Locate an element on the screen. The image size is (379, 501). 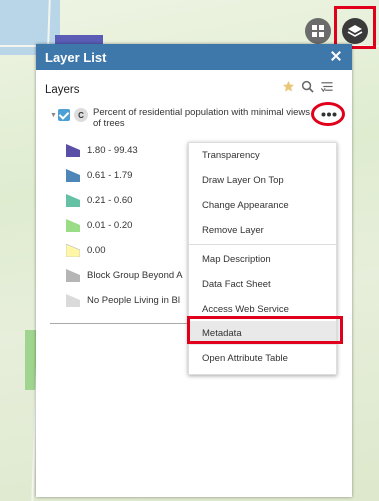
legend-label: 0.61 - 1.79 is located at coordinates (110, 175).